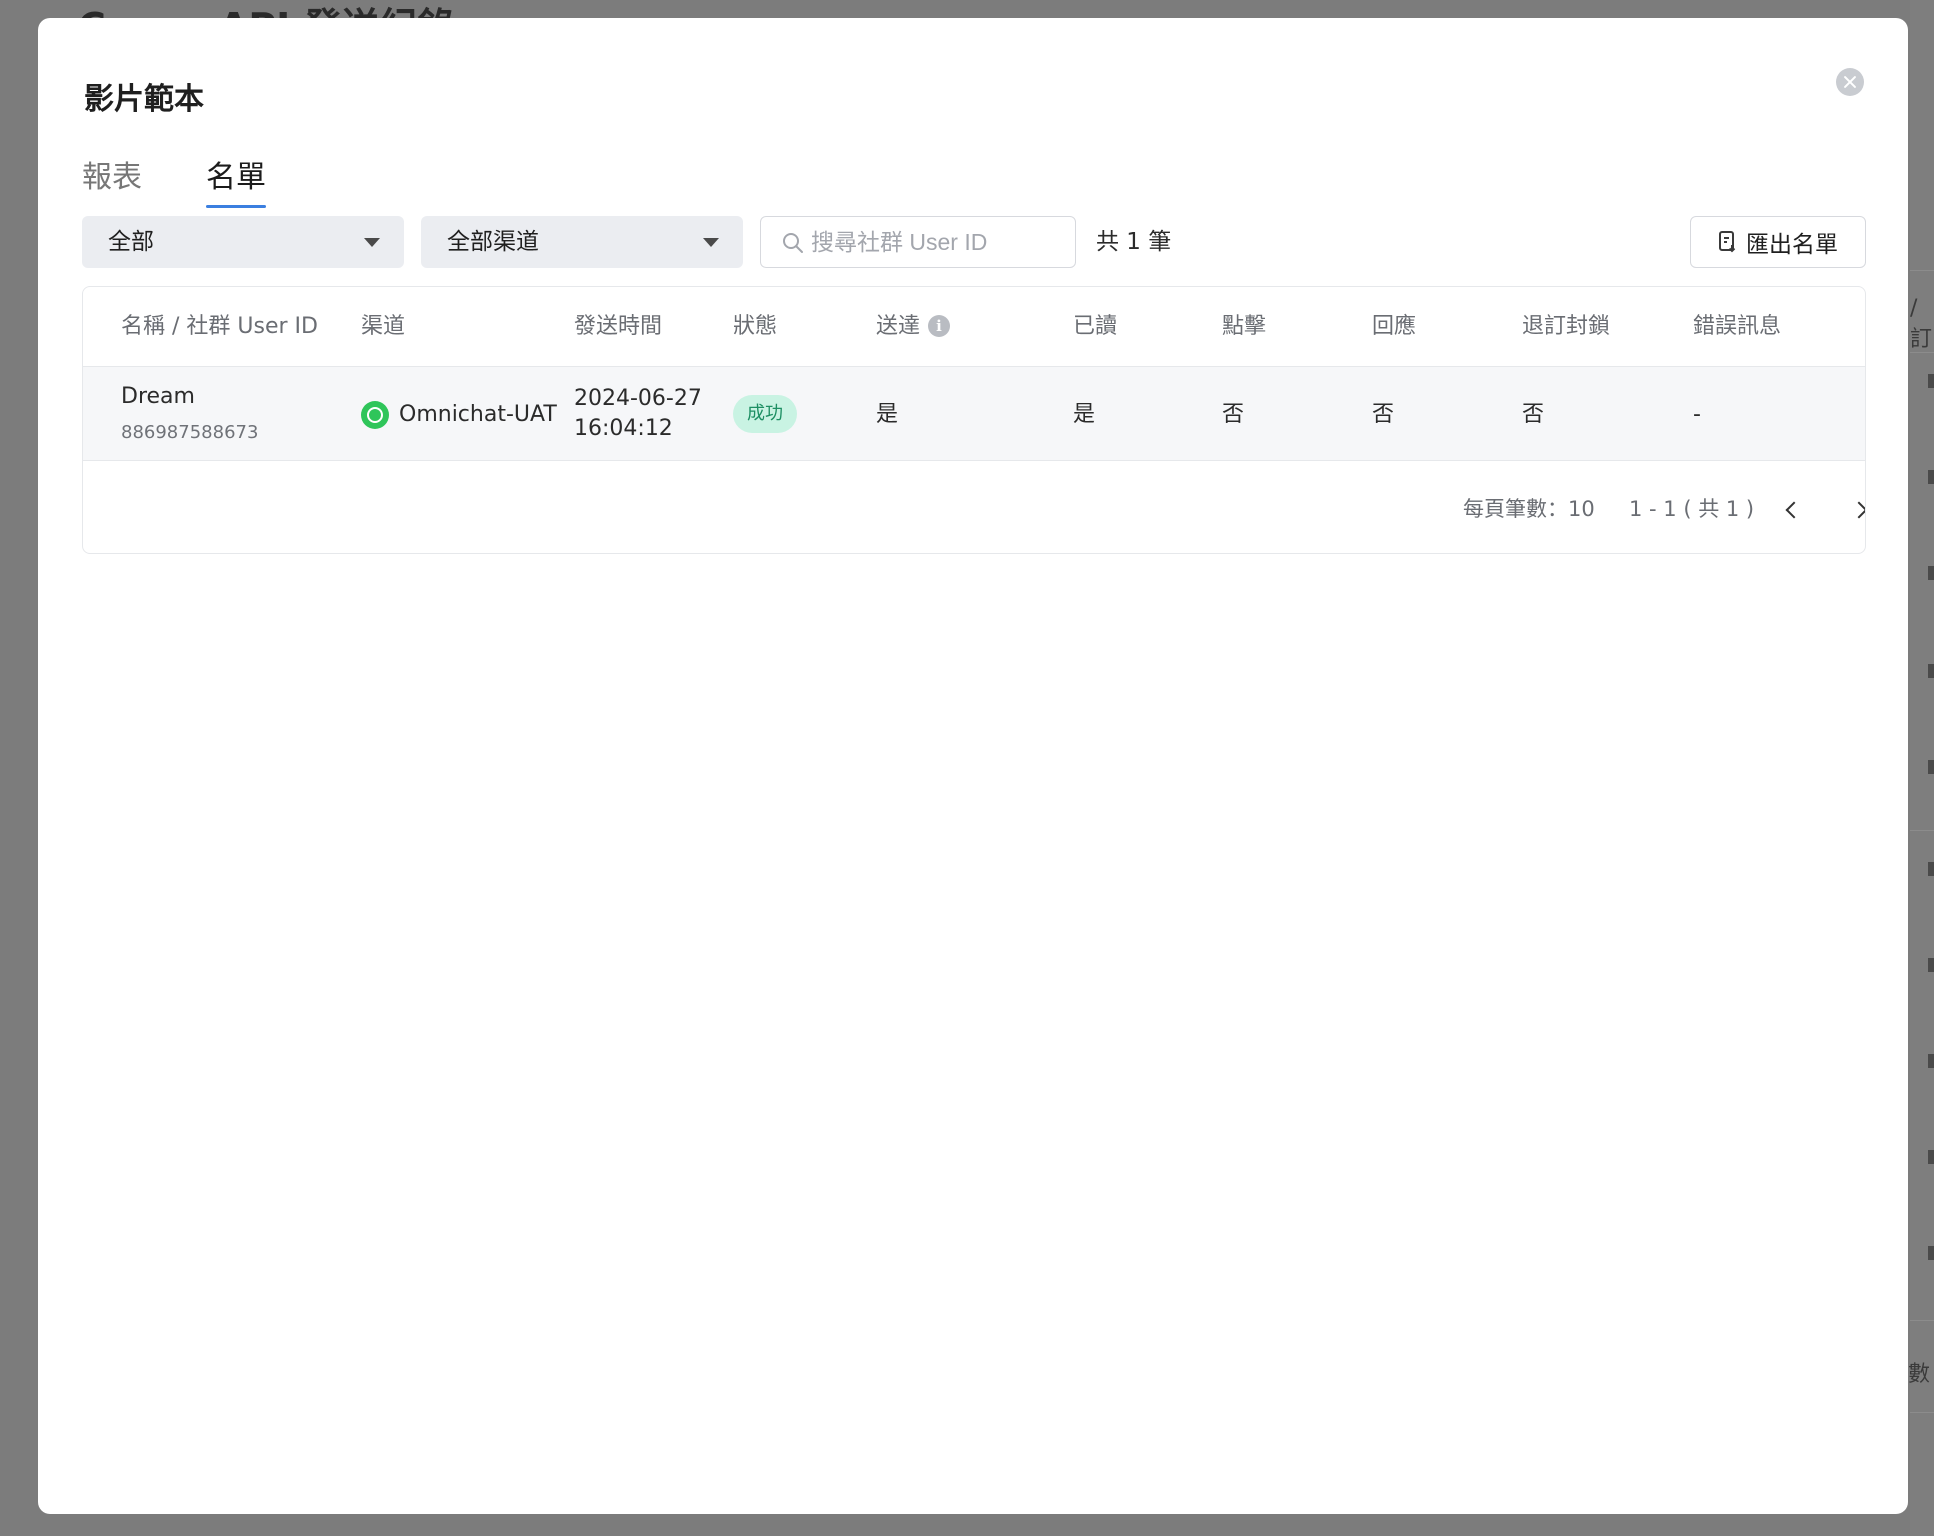 Image resolution: width=1934 pixels, height=1536 pixels. What do you see at coordinates (1394, 326) in the screenshot?
I see `column-header-replied: 回應` at bounding box center [1394, 326].